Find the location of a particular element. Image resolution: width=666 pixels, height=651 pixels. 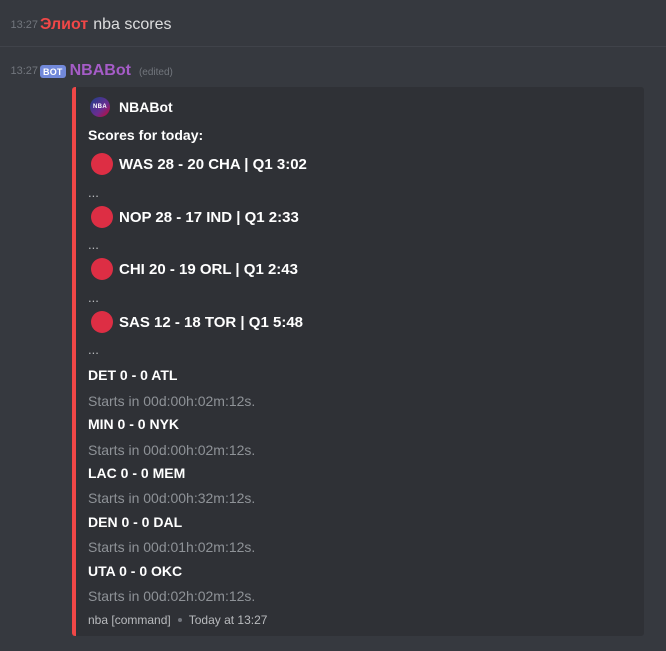

upcoming-game-countdown: Starts in 00d:00h:32m:12s. is located at coordinates (172, 498).